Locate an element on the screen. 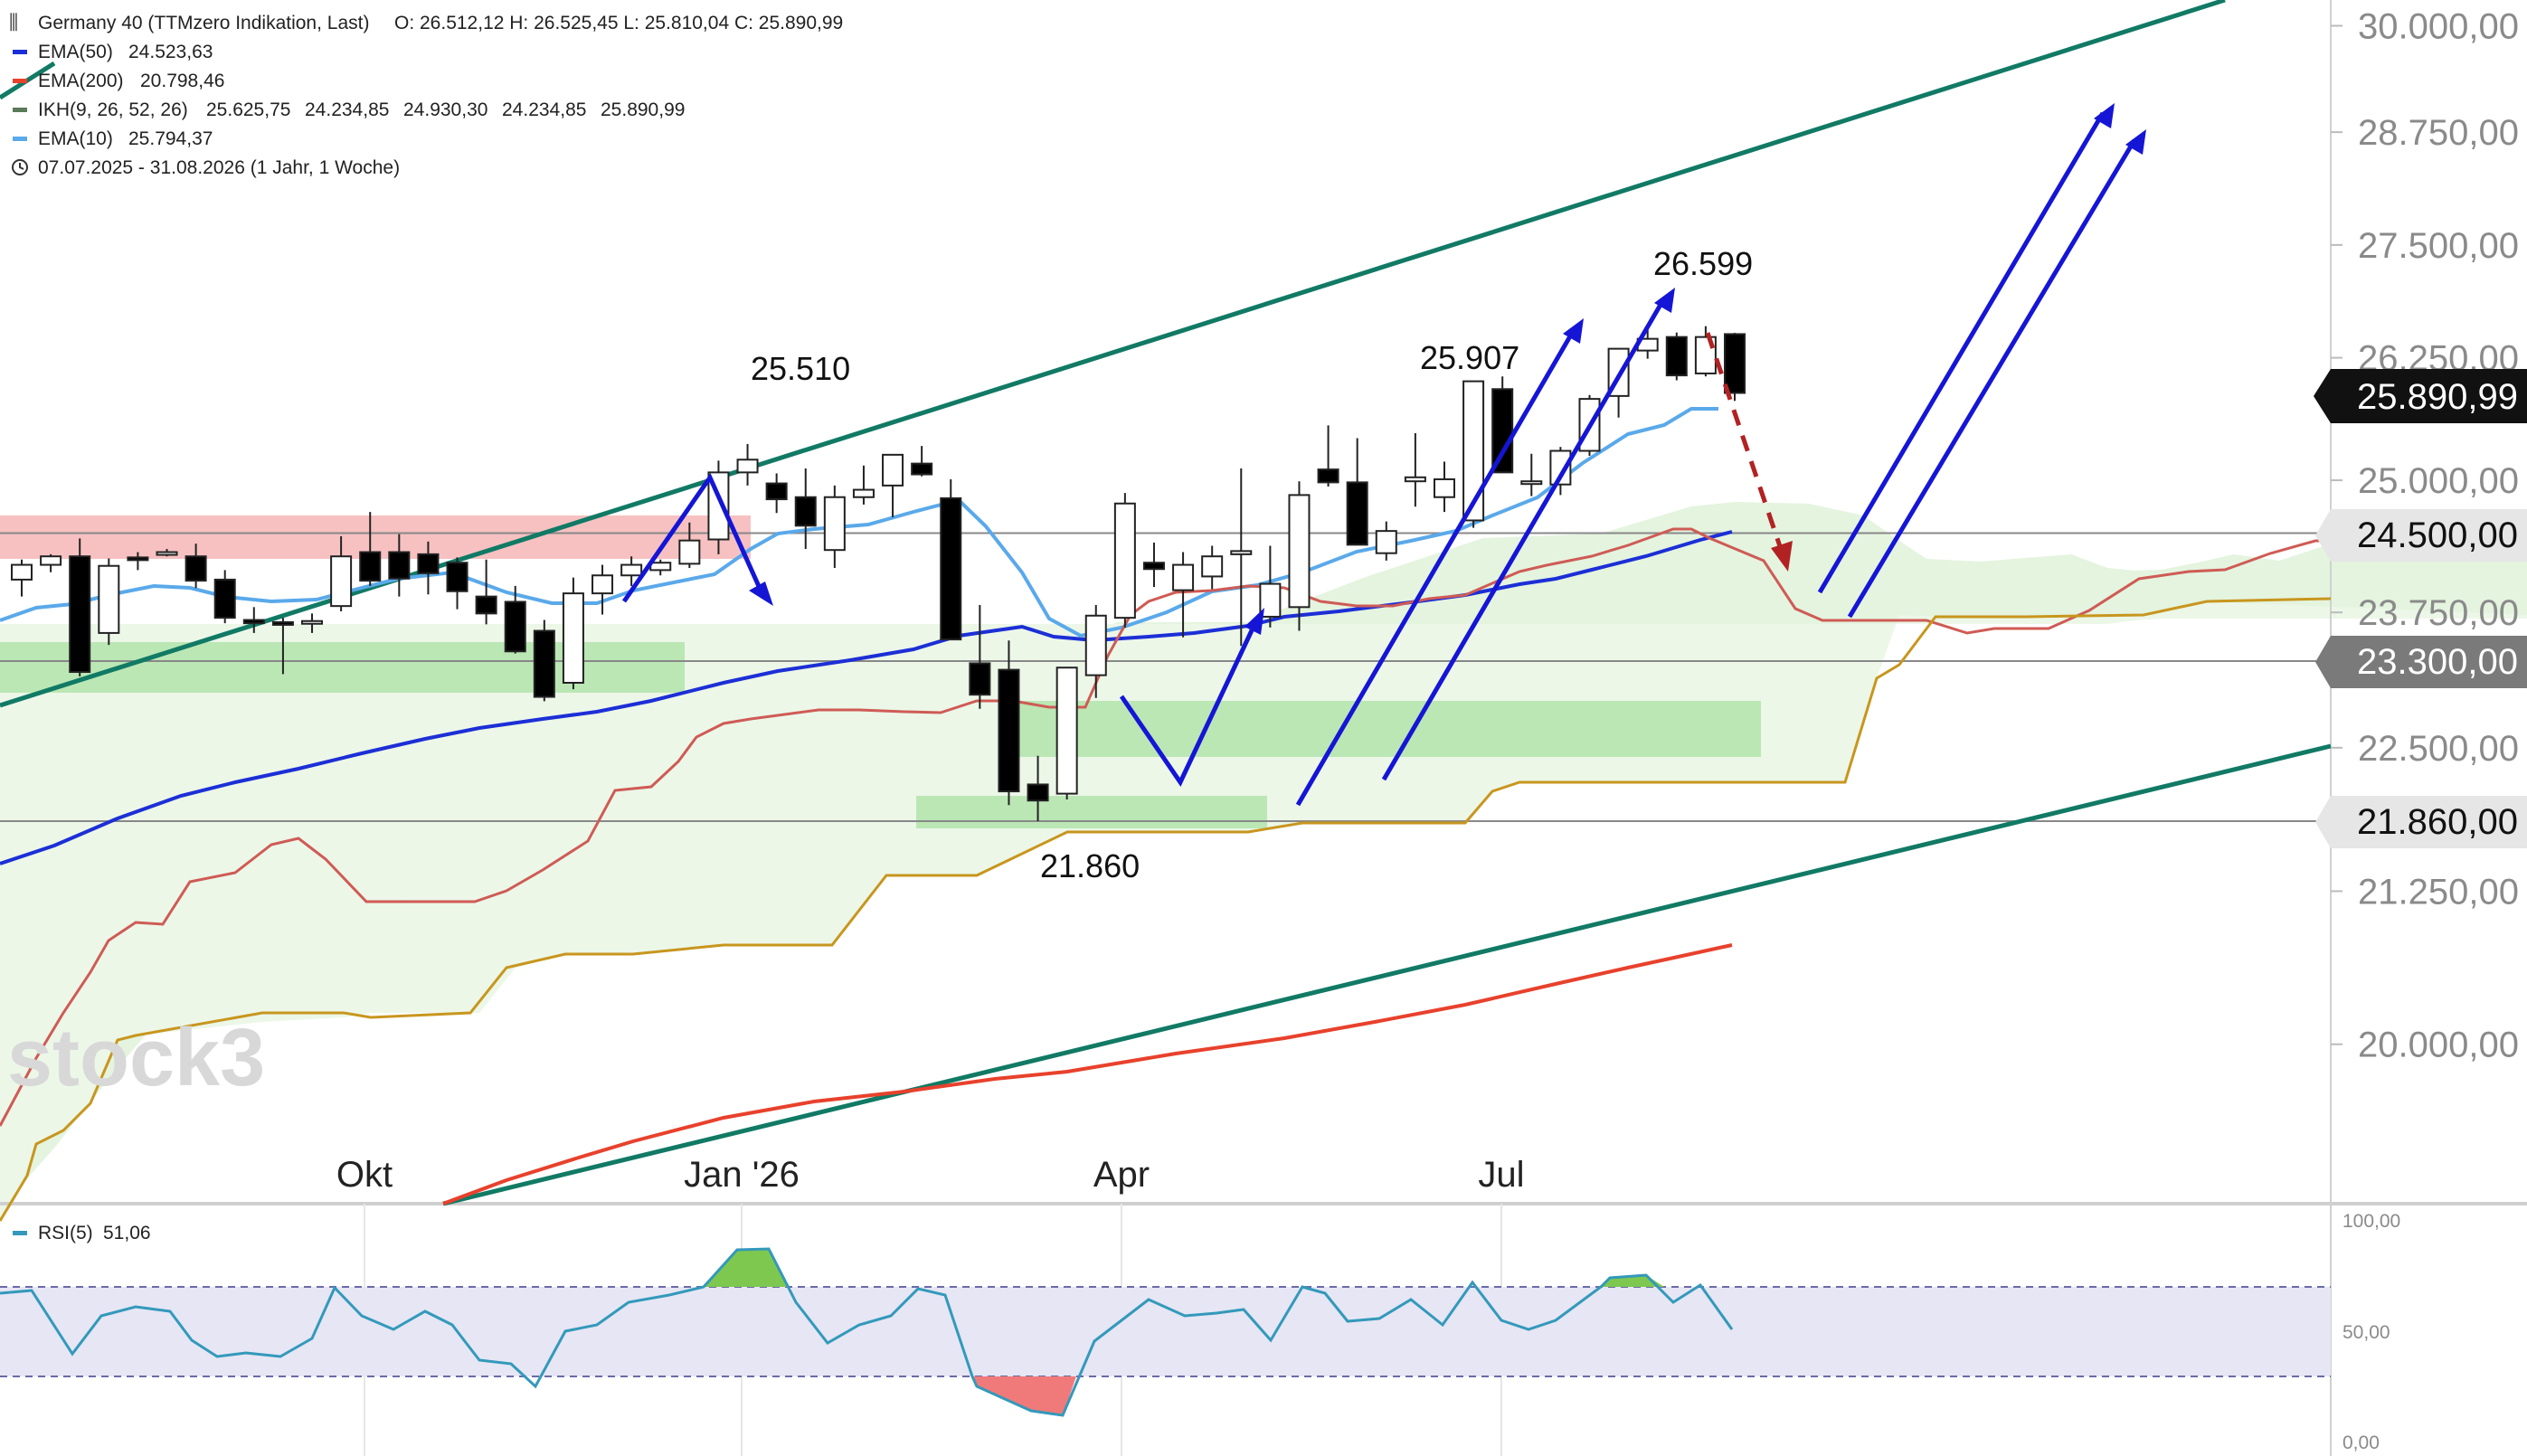  rsi-overbought-fill-jan is located at coordinates (747, 1268).